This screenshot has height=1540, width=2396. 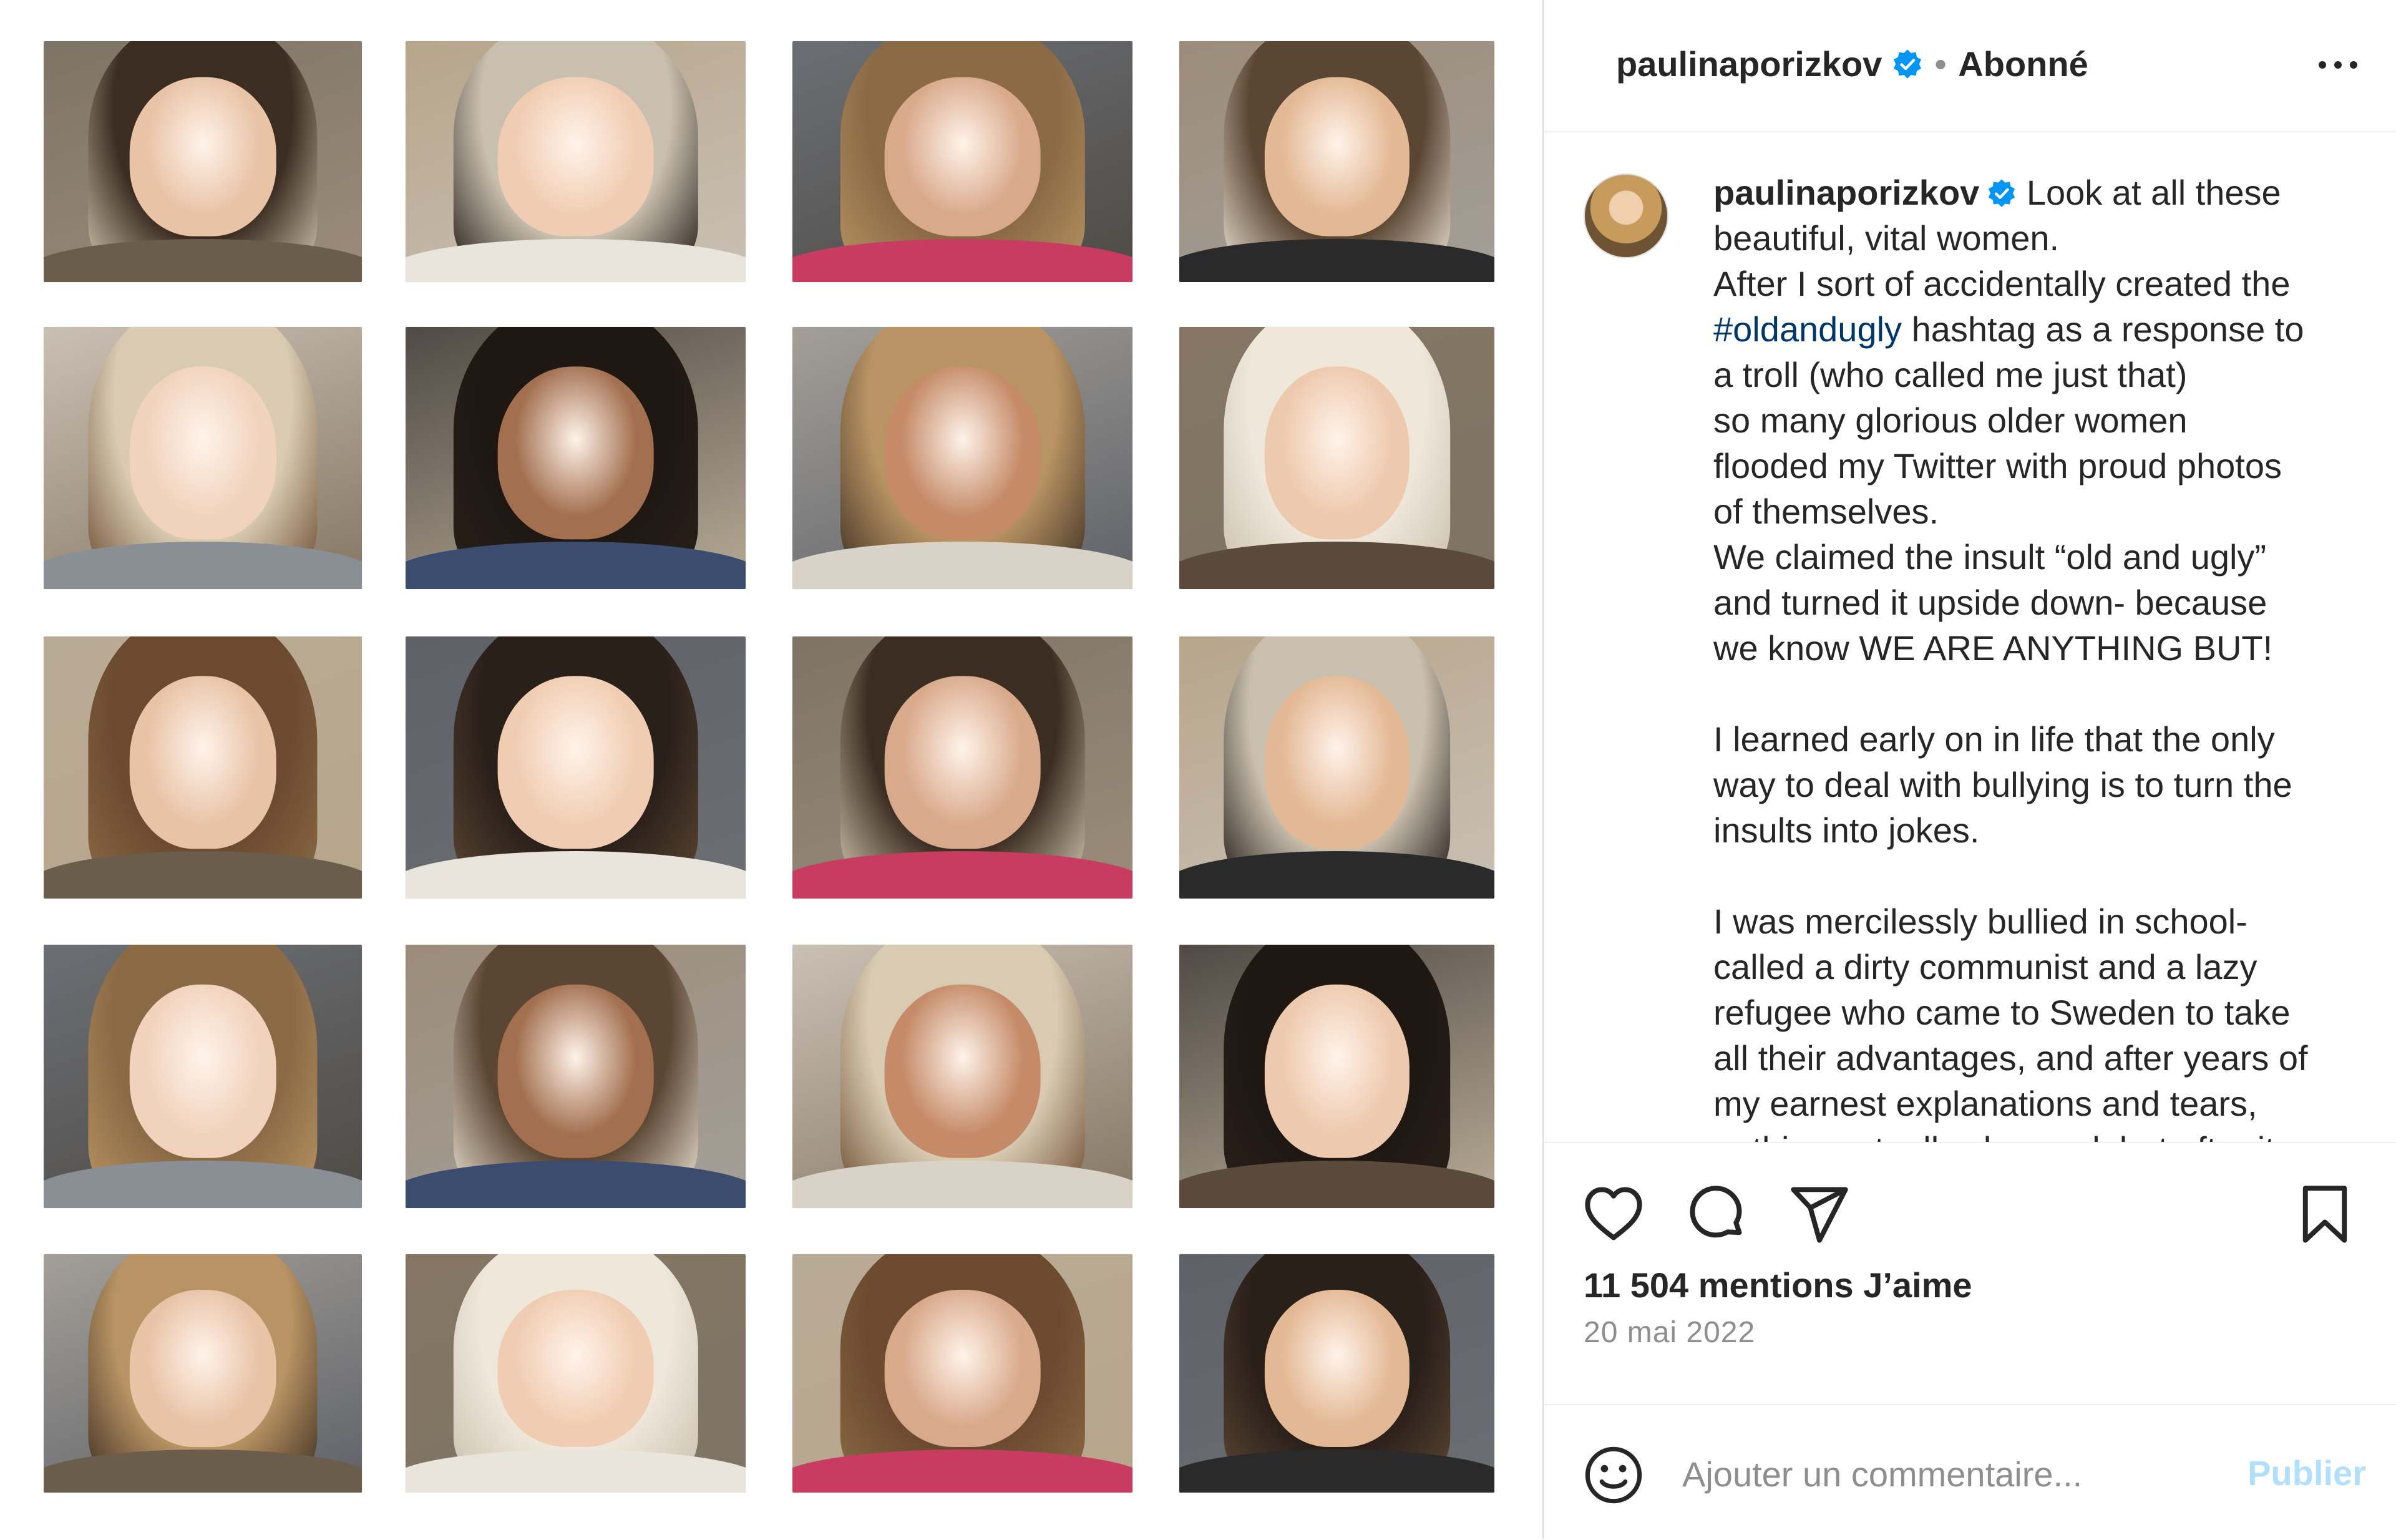 I want to click on header-username: paulinaporizkov, so click(x=1769, y=64).